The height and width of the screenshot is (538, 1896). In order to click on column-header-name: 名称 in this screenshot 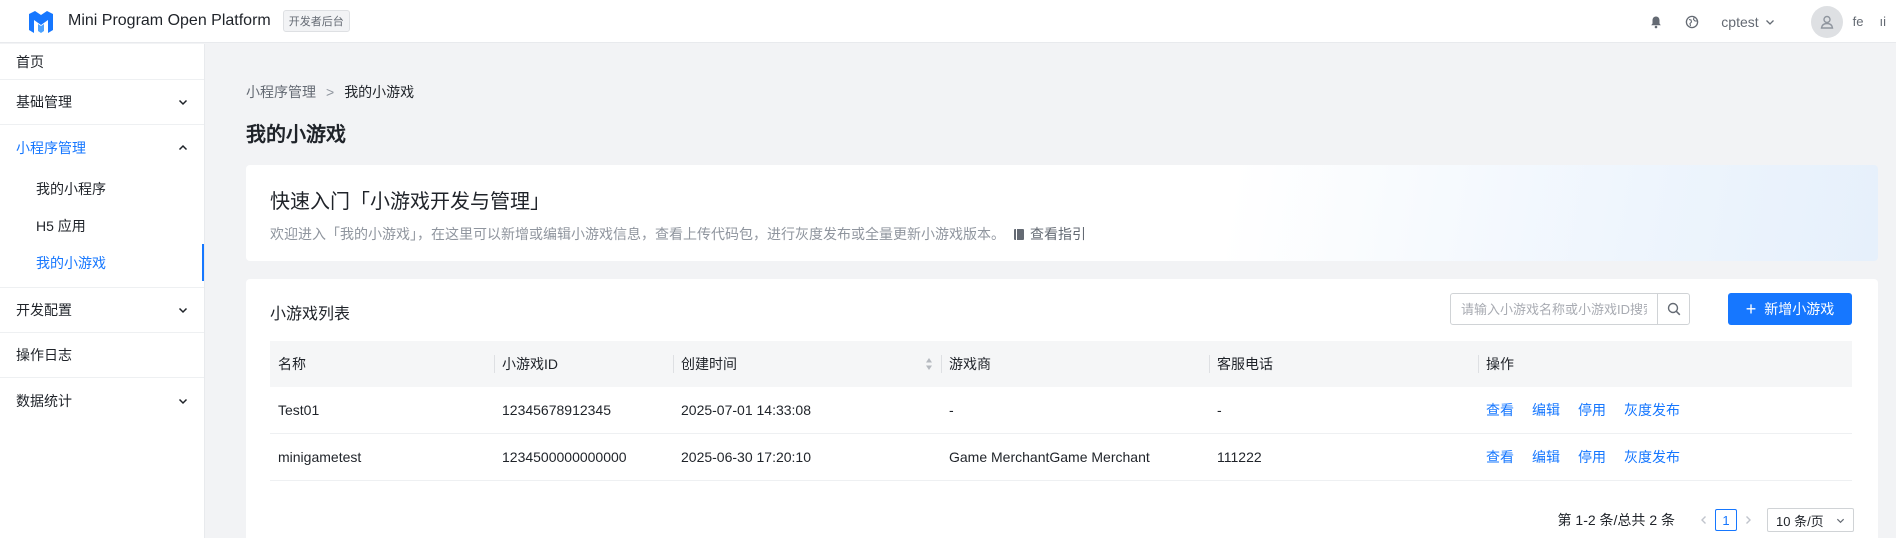, I will do `click(292, 364)`.